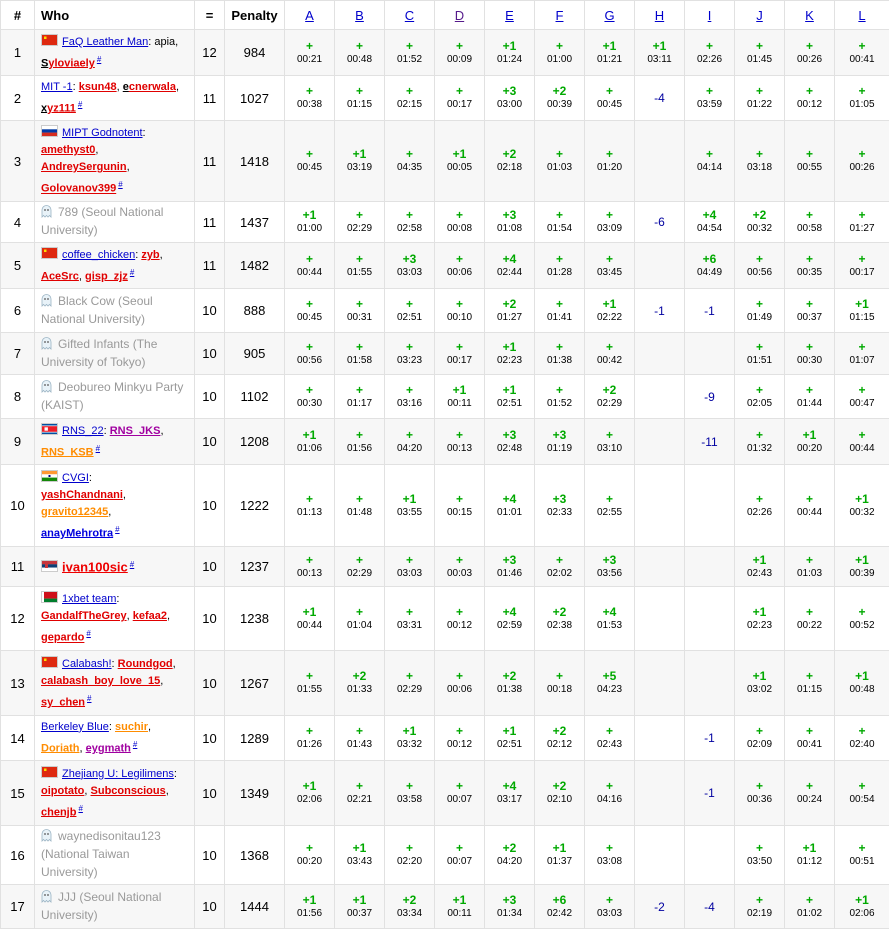 The image size is (889, 934). What do you see at coordinates (409, 310) in the screenshot?
I see `problem-result-cell-c: +02:51` at bounding box center [409, 310].